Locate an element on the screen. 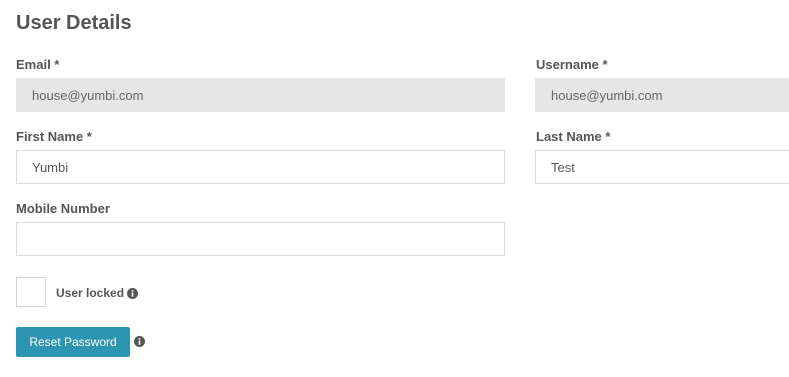  username-field is located at coordinates (662, 95).